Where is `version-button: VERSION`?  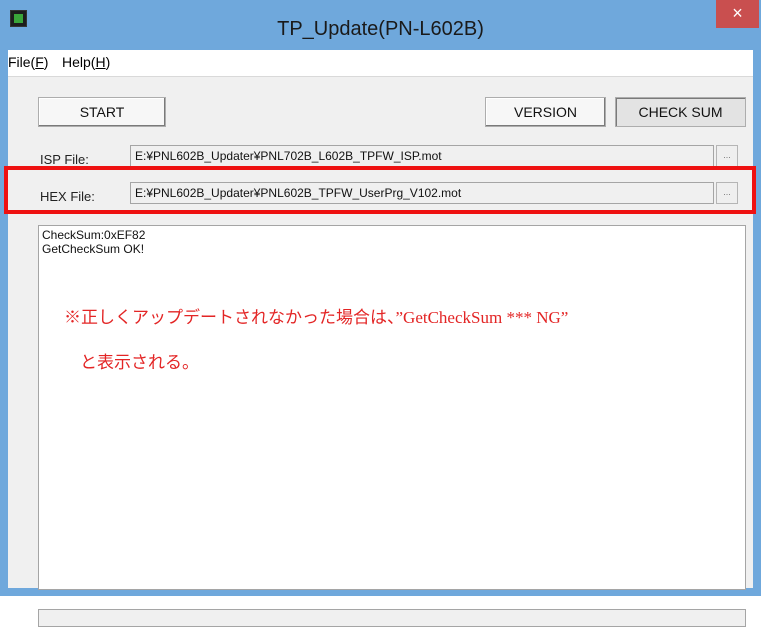
version-button: VERSION is located at coordinates (545, 112).